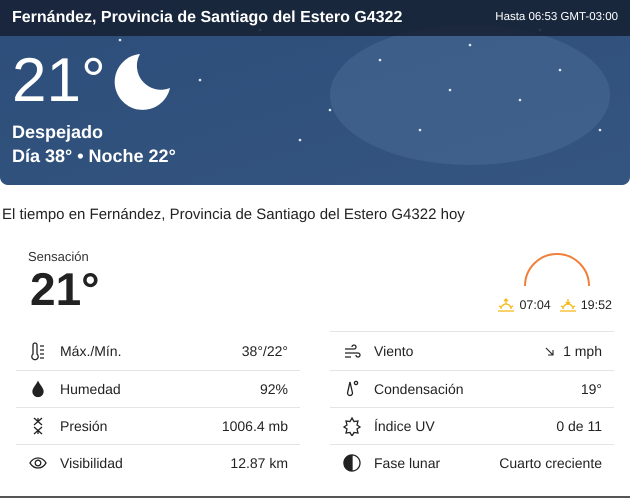  I want to click on uv-sun-icon, so click(352, 426).